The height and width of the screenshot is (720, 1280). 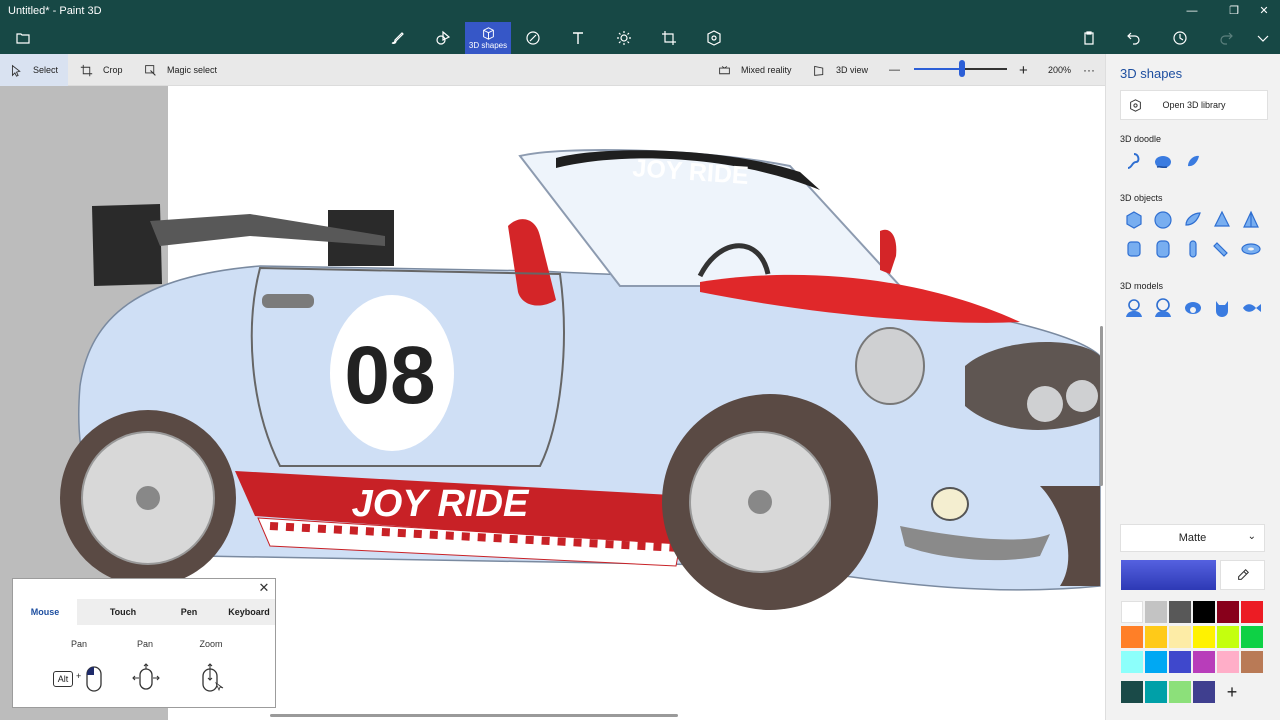 I want to click on brushes-tool-button, so click(x=397, y=38).